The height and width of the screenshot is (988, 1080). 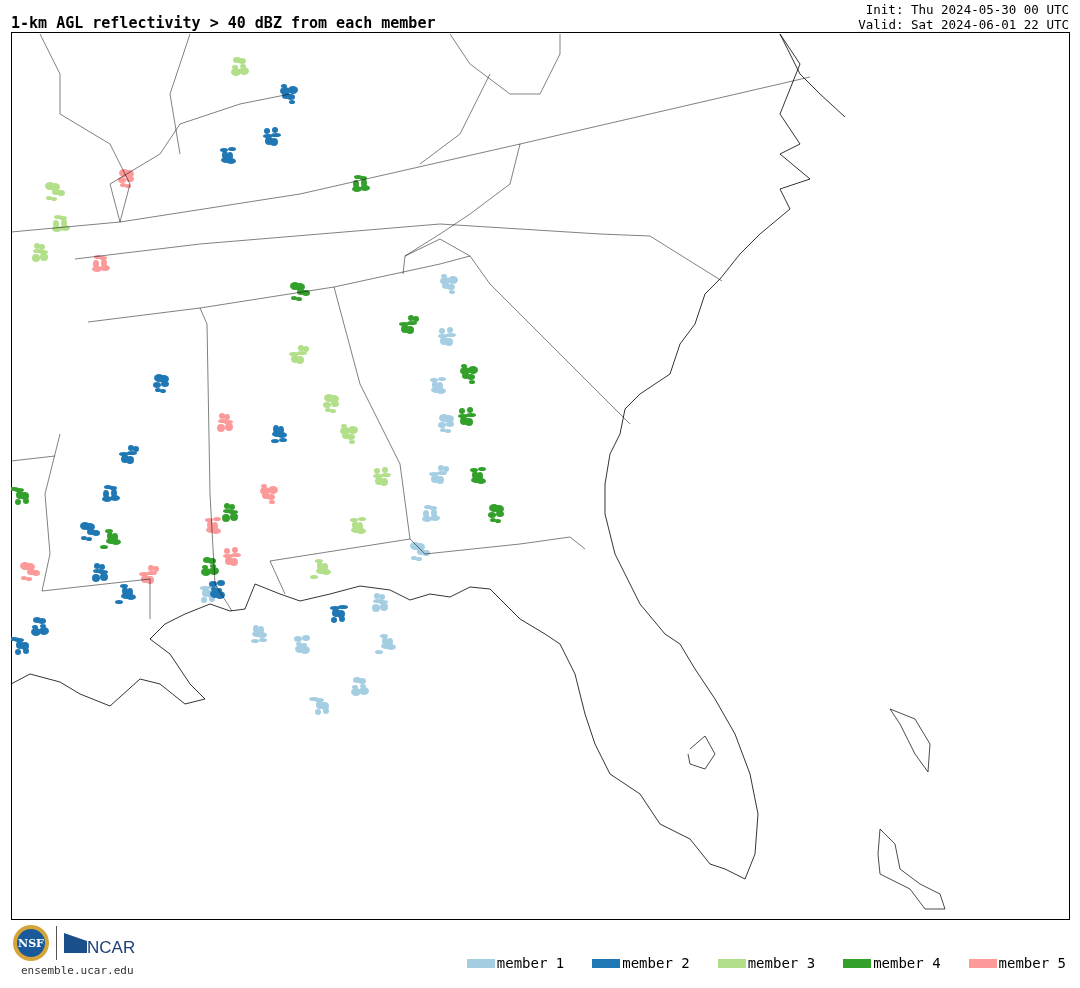 I want to click on island-outline, so click(x=910, y=740).